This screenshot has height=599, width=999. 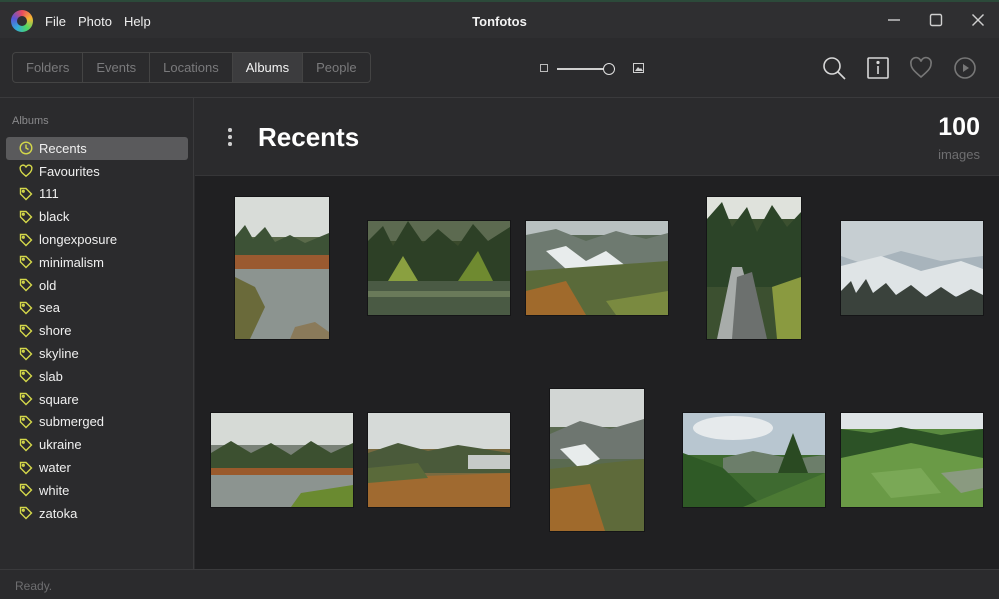 I want to click on sidebar-item-recents: Recents, so click(x=97, y=148).